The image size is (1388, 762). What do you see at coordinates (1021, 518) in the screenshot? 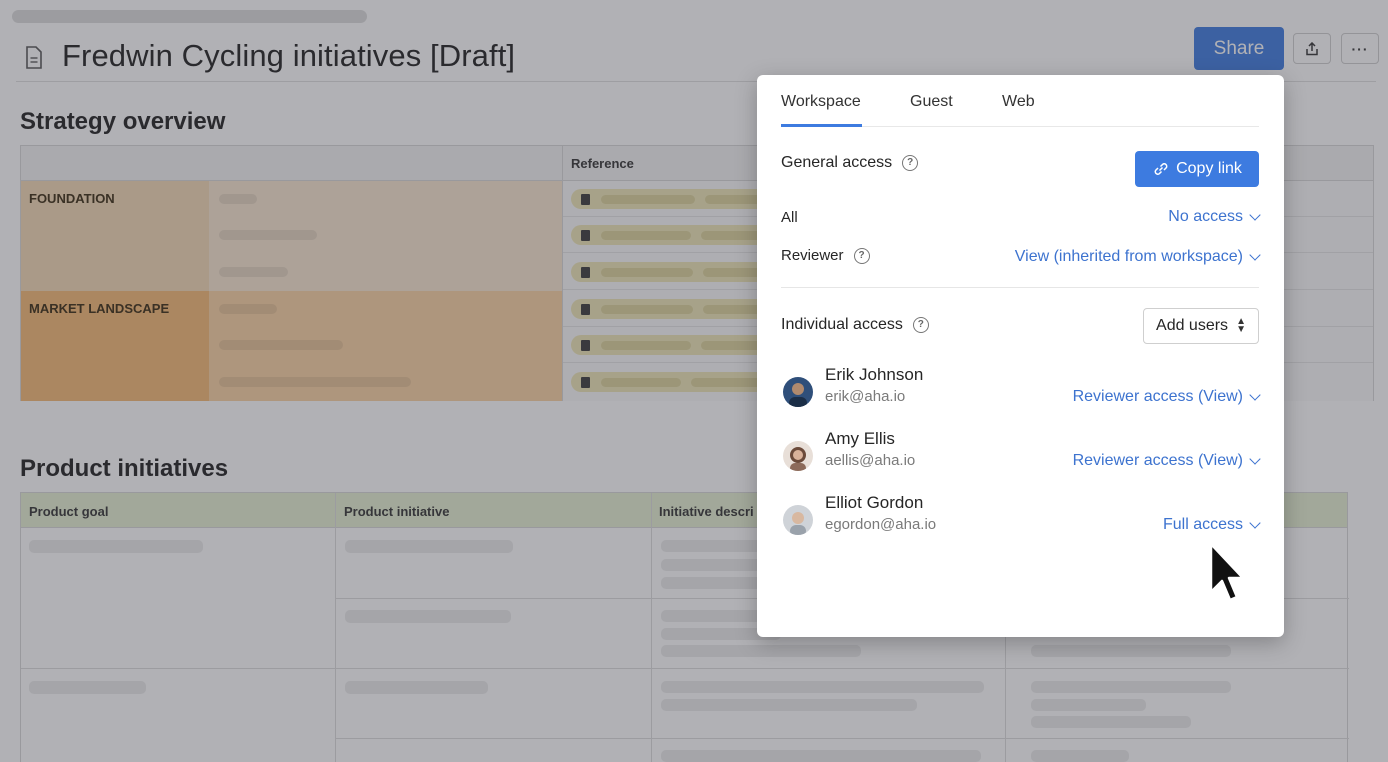
I see `user-row-elliot-gordon: Elliot Gordon egordon@aha.io Full access` at bounding box center [1021, 518].